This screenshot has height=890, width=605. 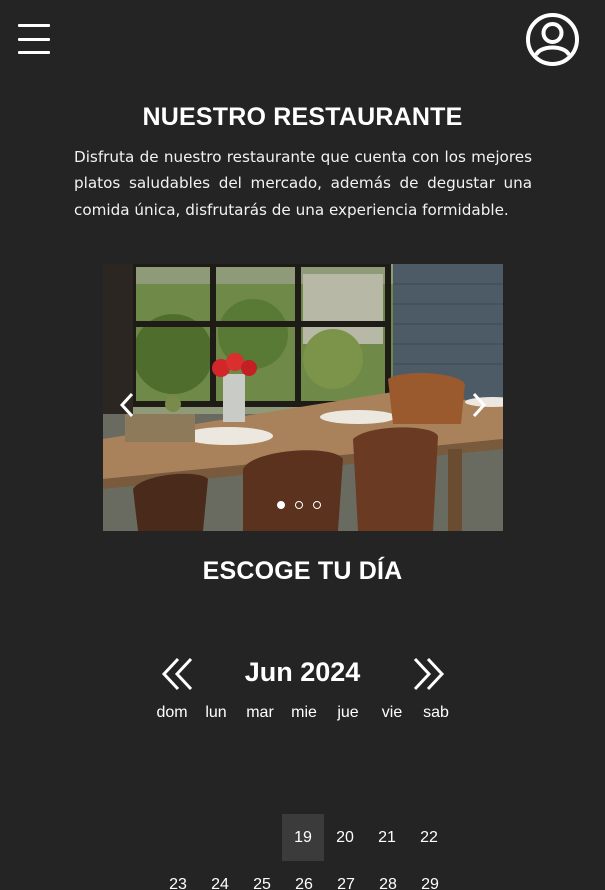 I want to click on chevron-left-icon, so click(x=127, y=405).